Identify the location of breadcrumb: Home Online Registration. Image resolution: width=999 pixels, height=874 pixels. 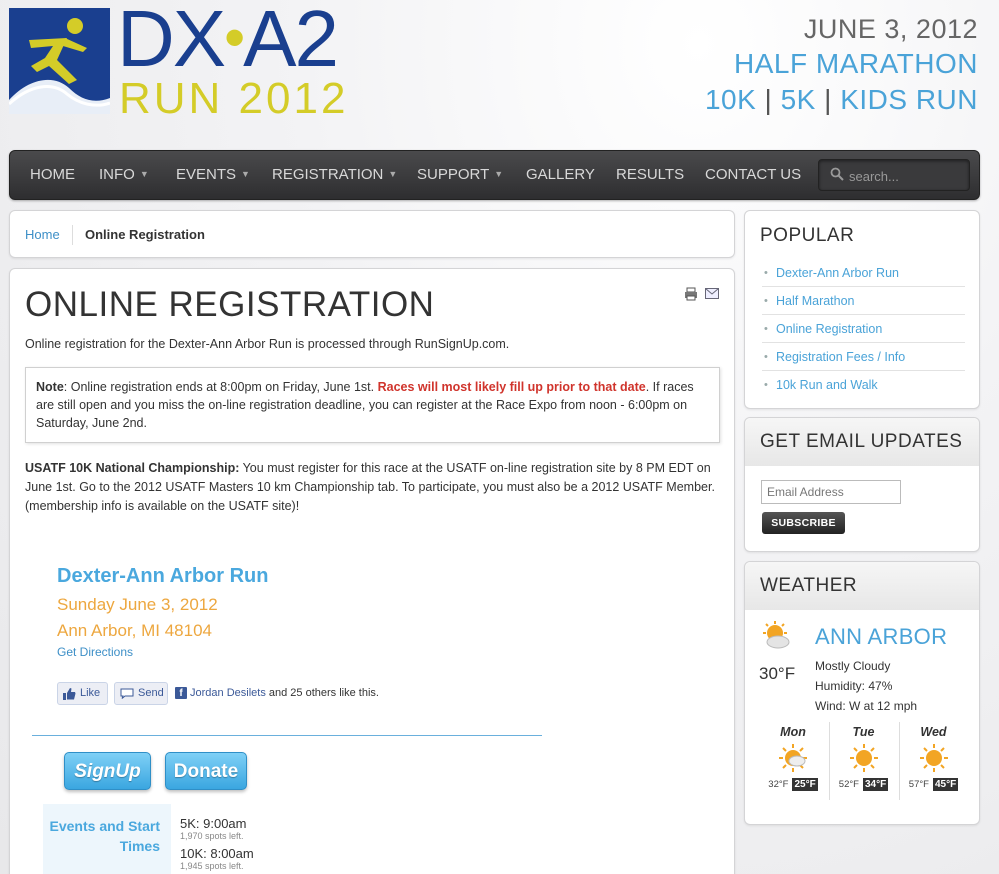
(372, 234).